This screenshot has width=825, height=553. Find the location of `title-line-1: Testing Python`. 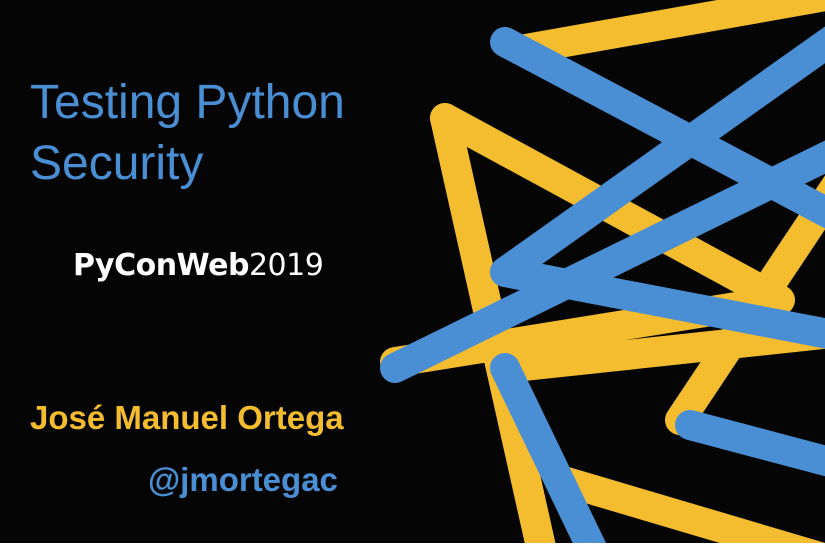

title-line-1: Testing Python is located at coordinates (187, 102).